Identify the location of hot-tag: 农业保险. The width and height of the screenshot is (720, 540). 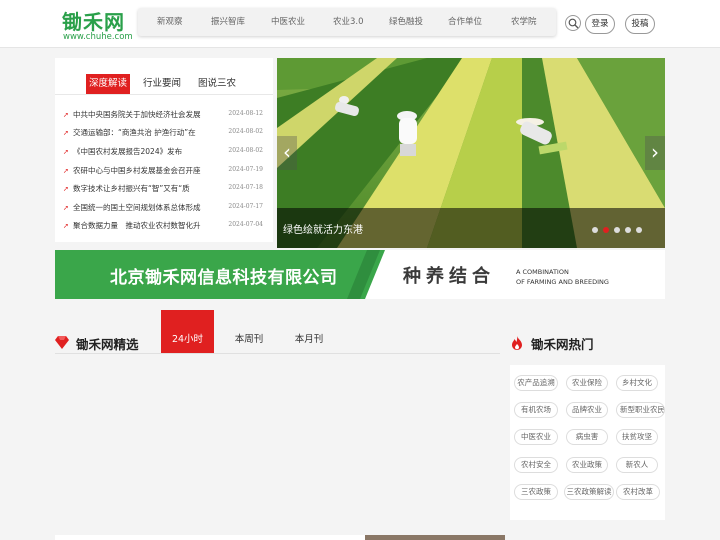
(587, 383).